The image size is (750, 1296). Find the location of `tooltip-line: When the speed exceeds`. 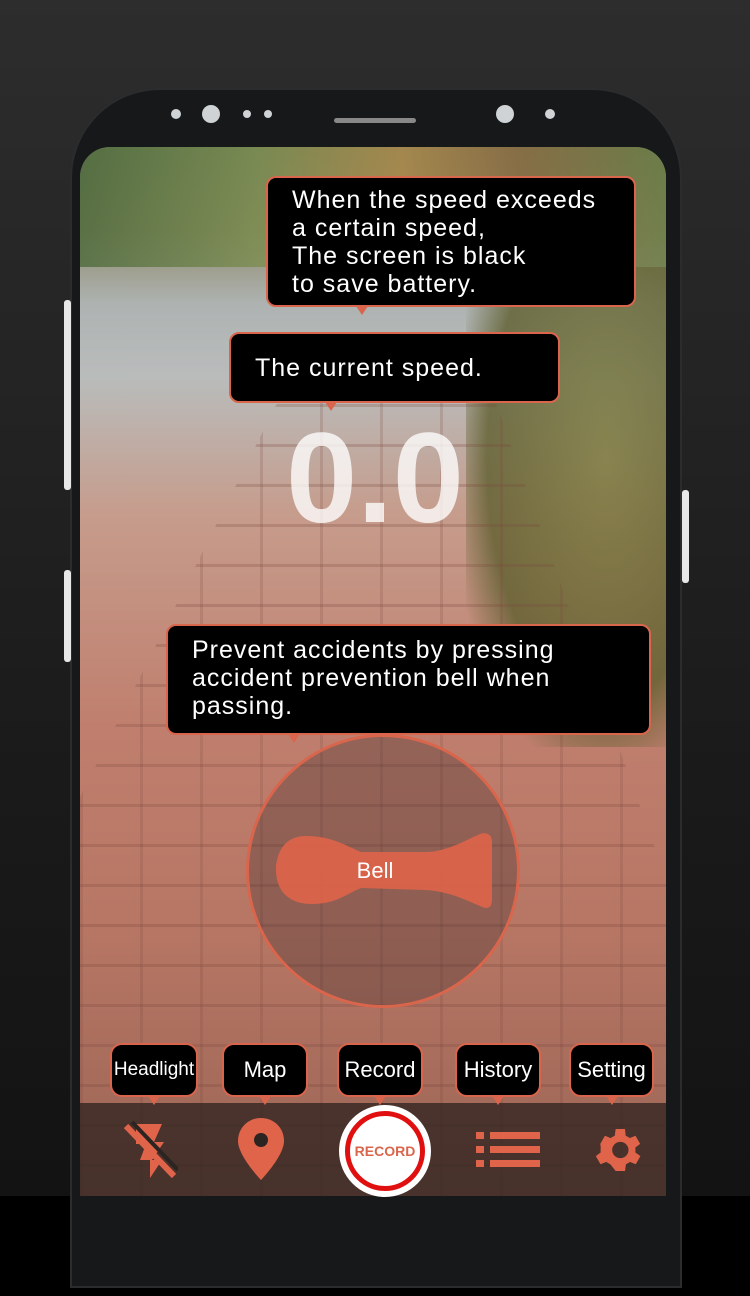

tooltip-line: When the speed exceeds is located at coordinates (444, 200).